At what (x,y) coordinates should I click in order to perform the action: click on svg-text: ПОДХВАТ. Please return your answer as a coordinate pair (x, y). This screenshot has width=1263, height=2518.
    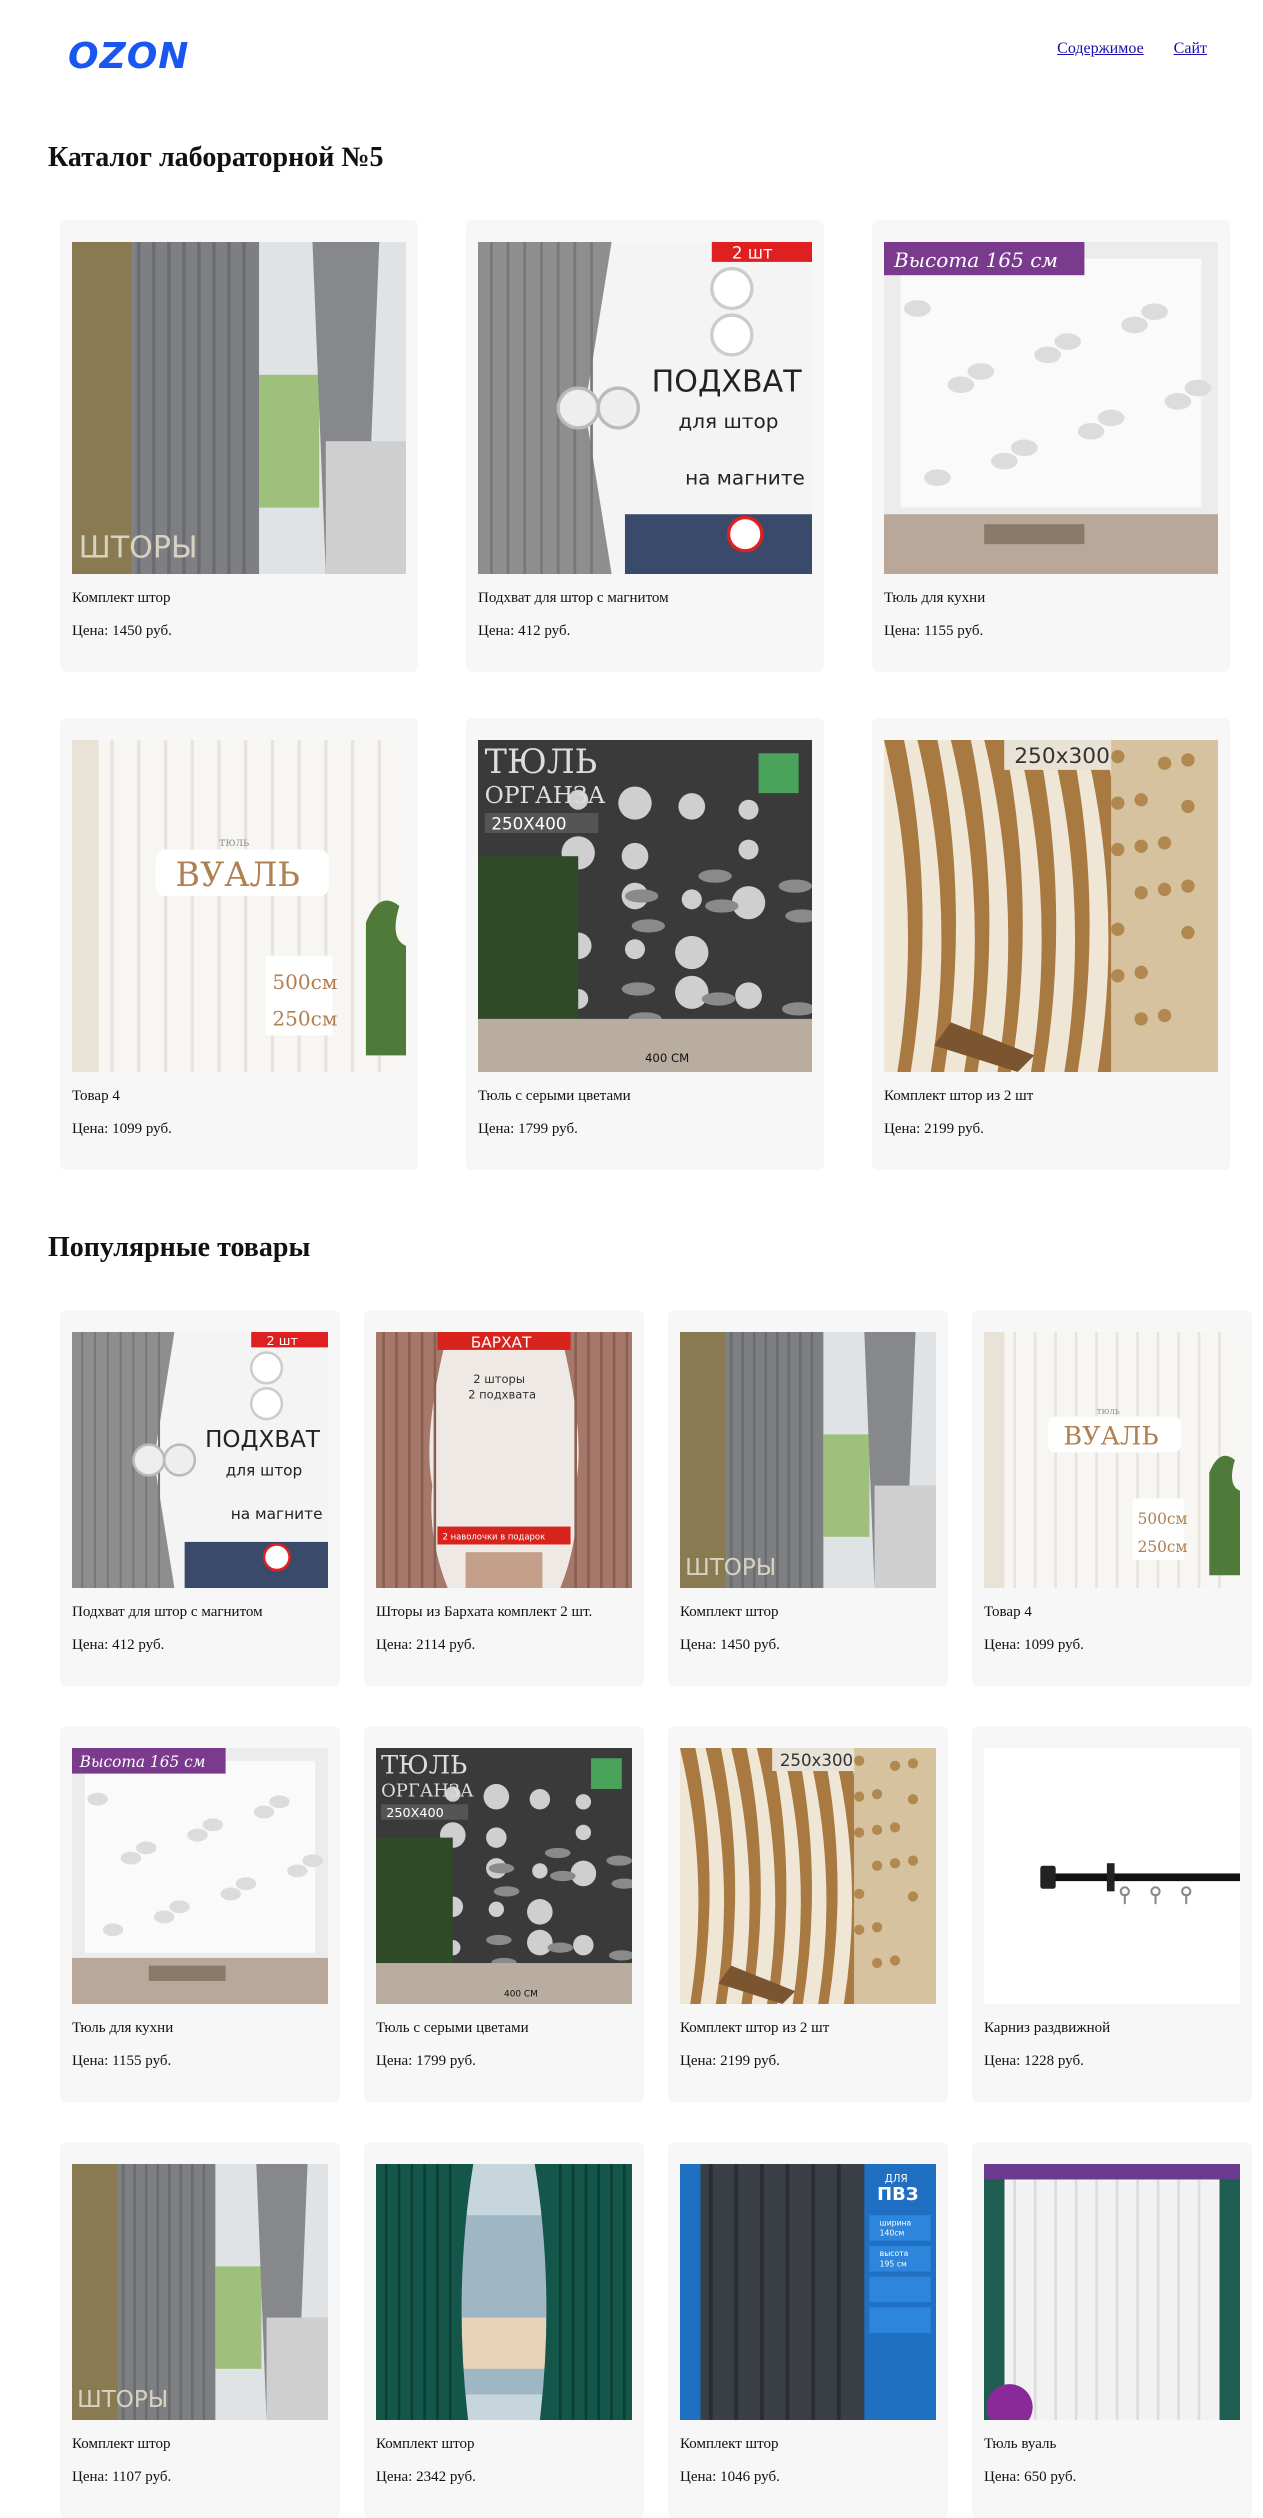
    Looking at the image, I should click on (263, 1440).